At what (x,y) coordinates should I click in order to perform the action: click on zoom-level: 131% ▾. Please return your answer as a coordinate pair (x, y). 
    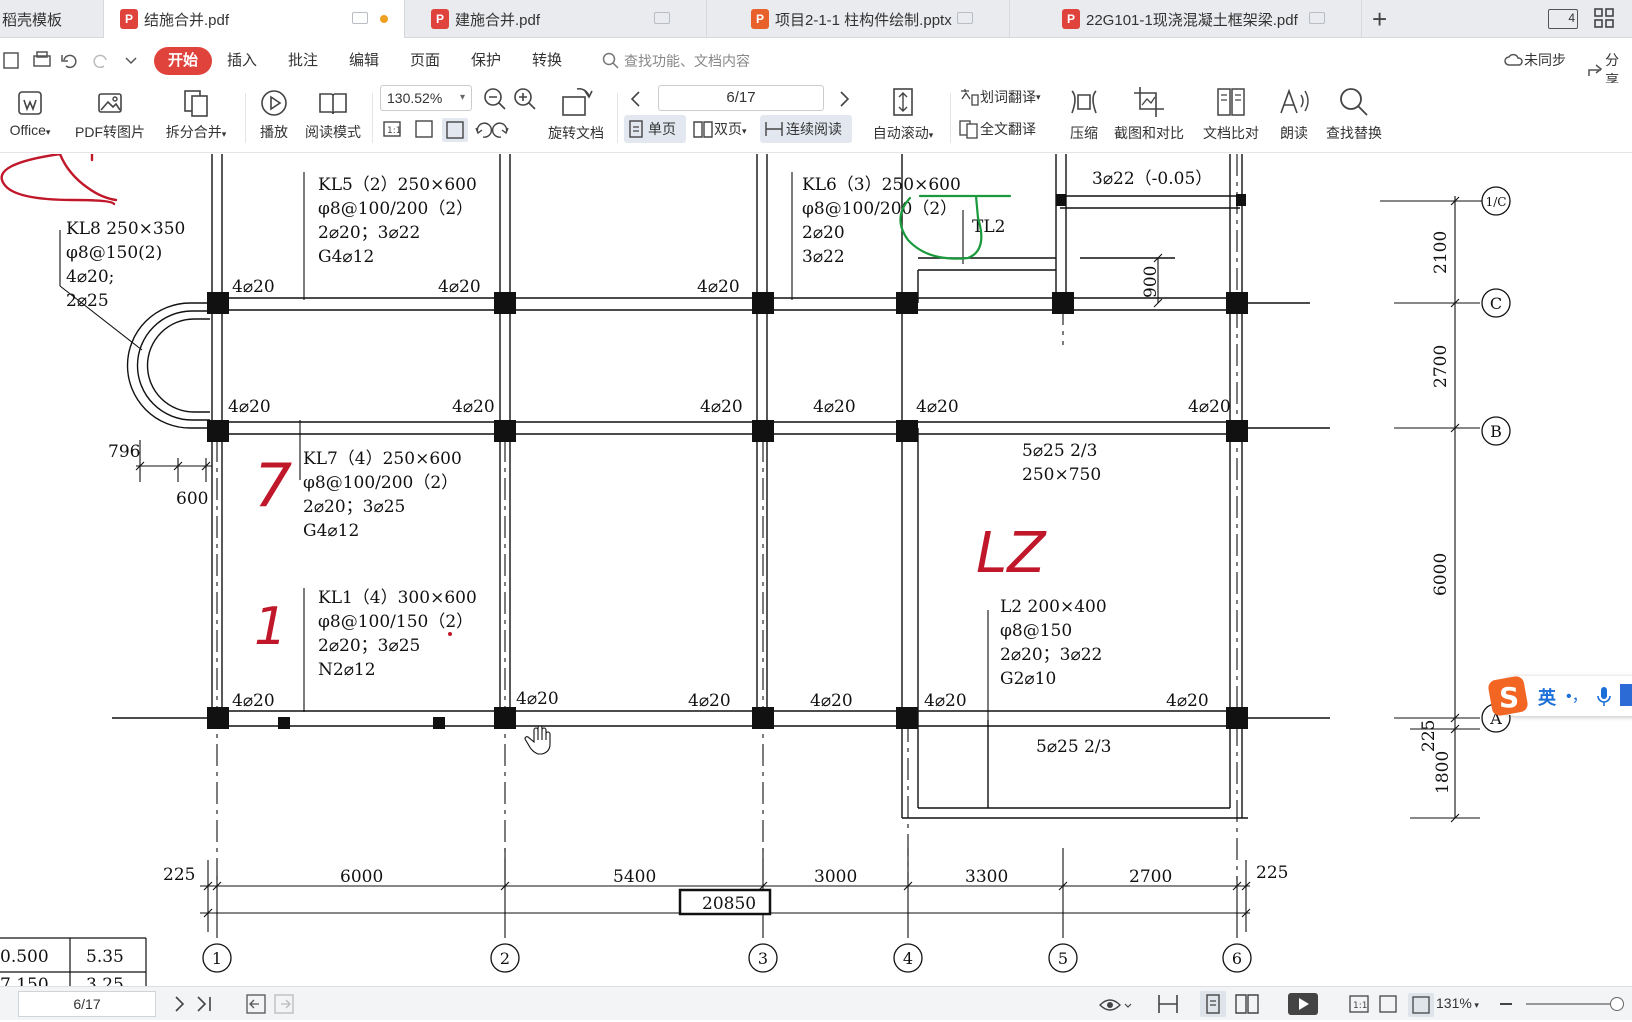
    Looking at the image, I should click on (1457, 1003).